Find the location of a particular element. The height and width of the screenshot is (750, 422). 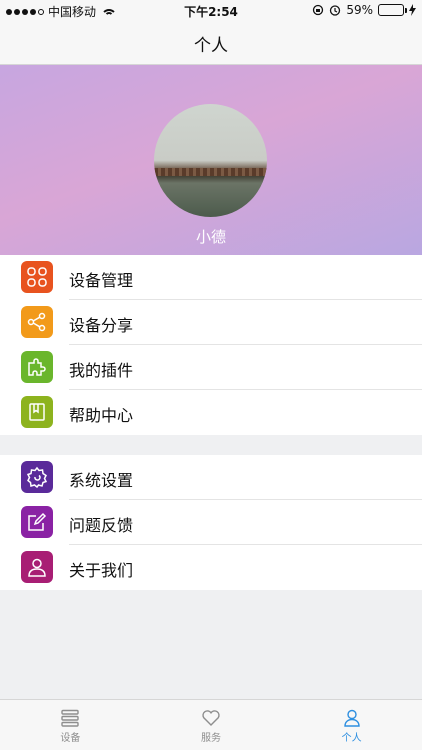

tab-services: 服务 is located at coordinates (211, 725).